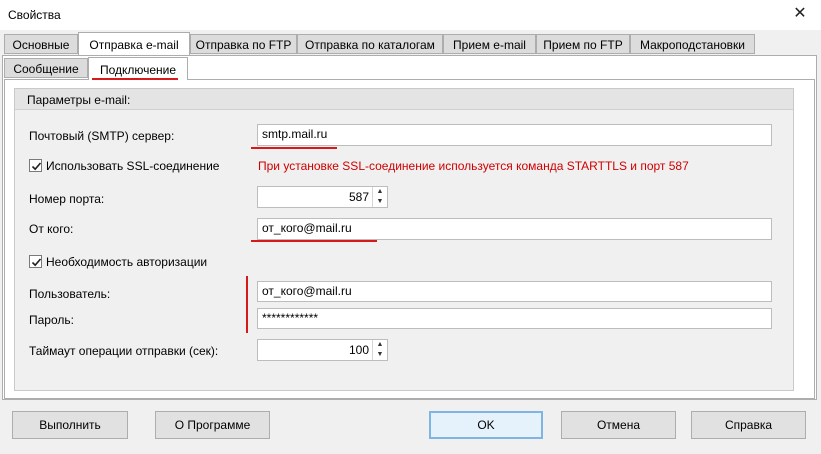 This screenshot has width=821, height=454. What do you see at coordinates (322, 197) in the screenshot?
I see `port-stepper: 587 ▲ ▼` at bounding box center [322, 197].